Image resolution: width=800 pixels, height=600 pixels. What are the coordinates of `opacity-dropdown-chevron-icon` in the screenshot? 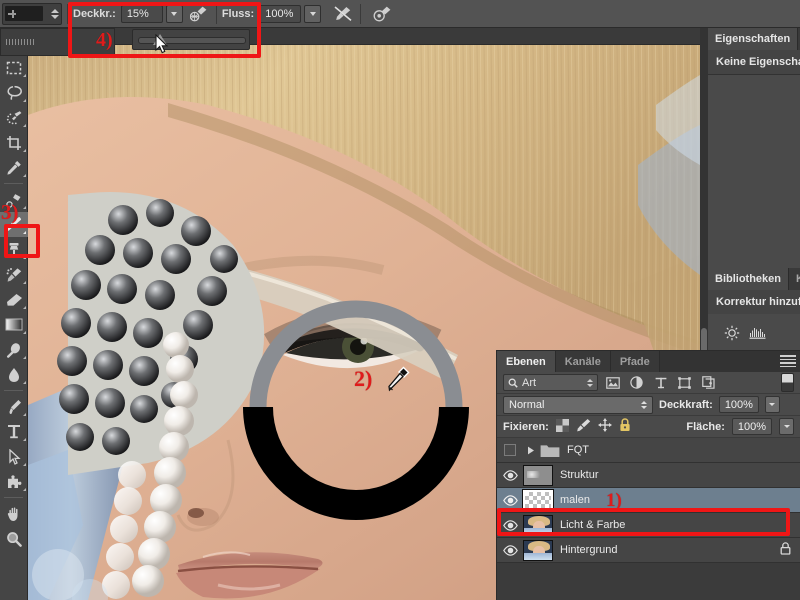 It's located at (174, 13).